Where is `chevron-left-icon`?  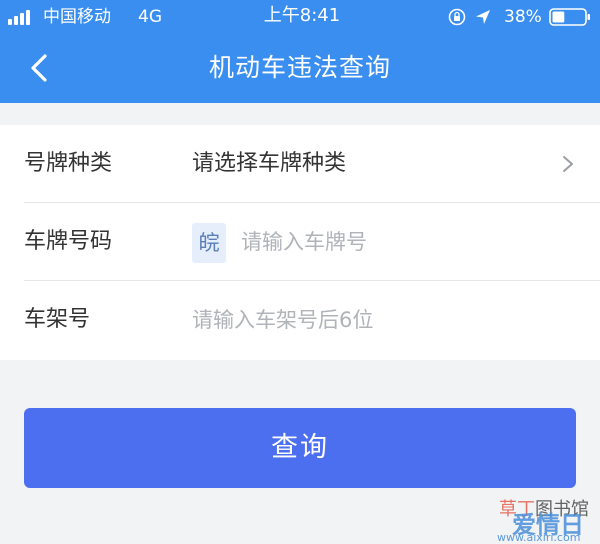 chevron-left-icon is located at coordinates (39, 68).